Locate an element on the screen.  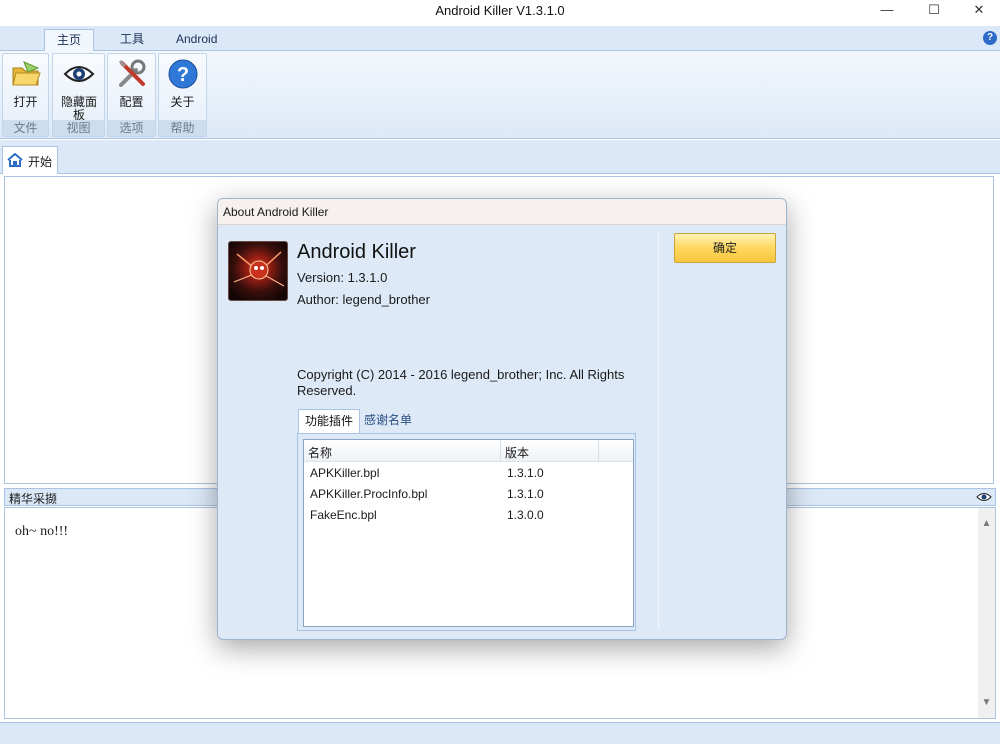
app-version: Version: 1.3.1.0 is located at coordinates (342, 277).